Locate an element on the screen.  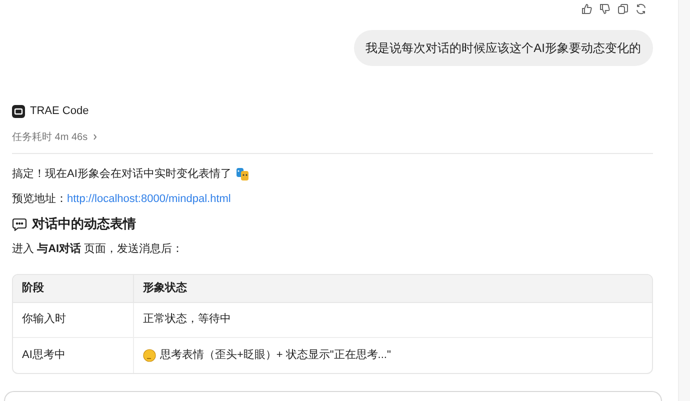
refresh-icon is located at coordinates (641, 9).